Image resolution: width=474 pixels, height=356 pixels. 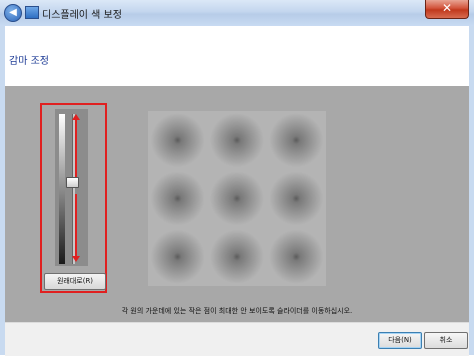 What do you see at coordinates (76, 225) in the screenshot?
I see `down-arrow-line` at bounding box center [76, 225].